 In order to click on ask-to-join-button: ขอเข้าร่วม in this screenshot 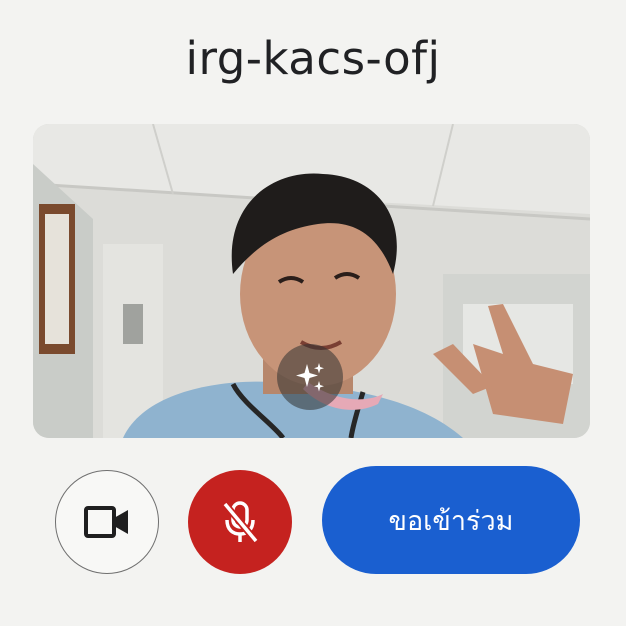, I will do `click(451, 520)`.